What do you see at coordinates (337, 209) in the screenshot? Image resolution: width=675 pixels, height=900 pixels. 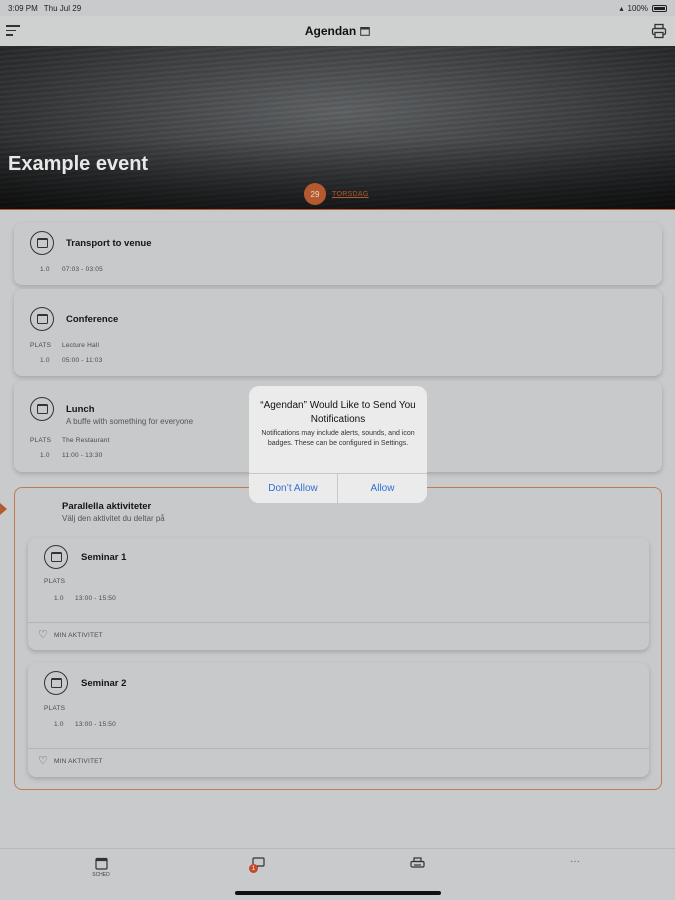 I see `hero-divider` at bounding box center [337, 209].